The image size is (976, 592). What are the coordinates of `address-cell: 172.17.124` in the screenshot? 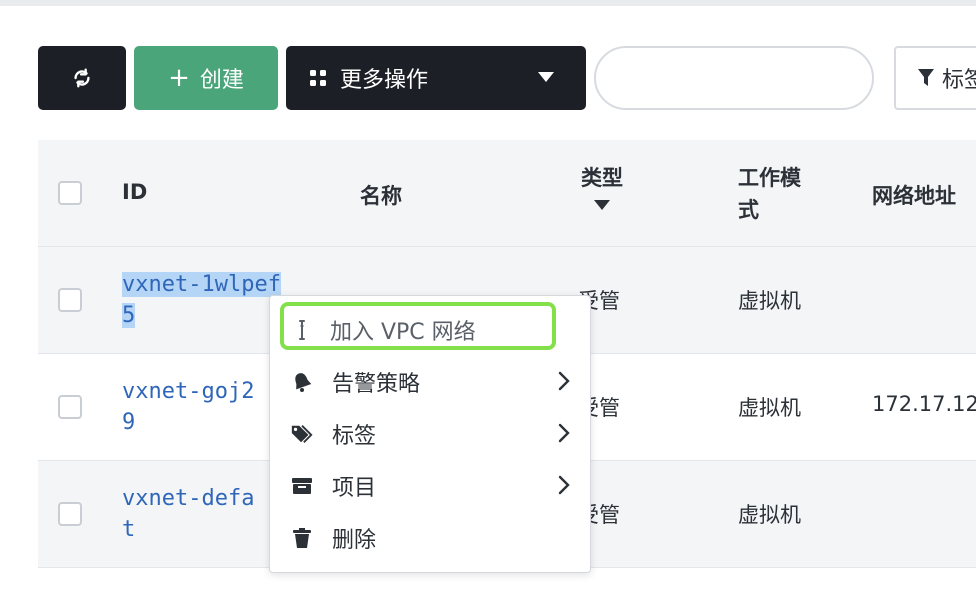 It's located at (924, 404).